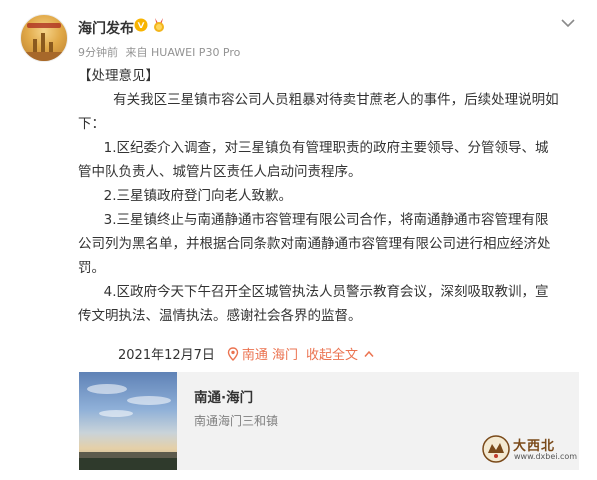 The image size is (597, 480). What do you see at coordinates (336, 100) in the screenshot?
I see `intro-line: 有关我区三星镇市容公司人员粗暴对待卖甘蔗老人的事件，后续处理说明如` at bounding box center [336, 100].